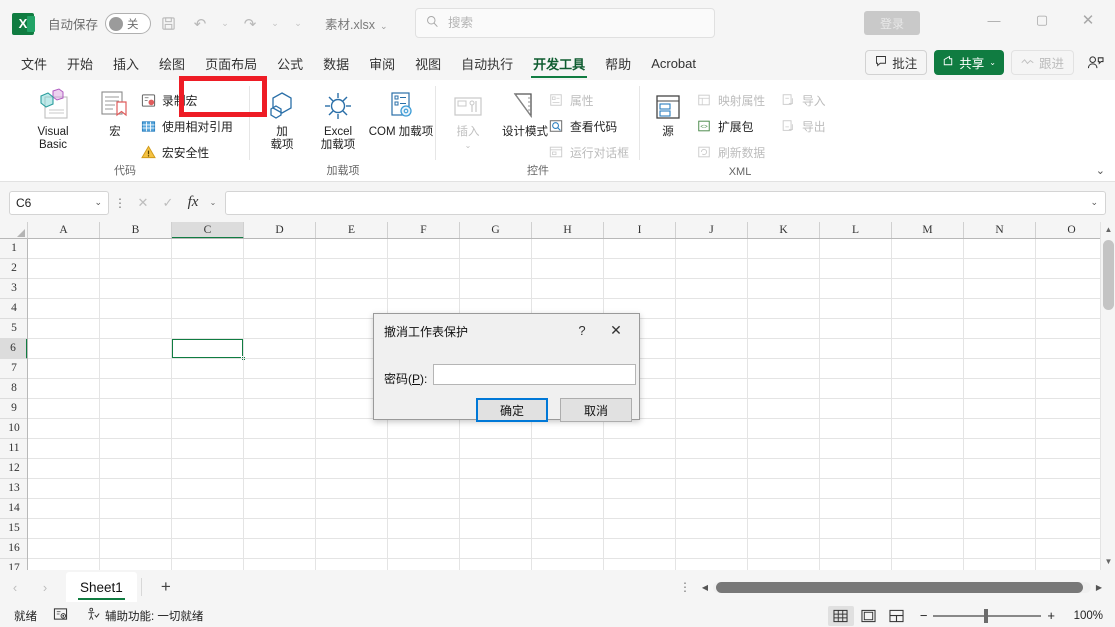 Image resolution: width=1115 pixels, height=627 pixels. I want to click on use-relative-references-button: 使用相对引用, so click(186, 126).